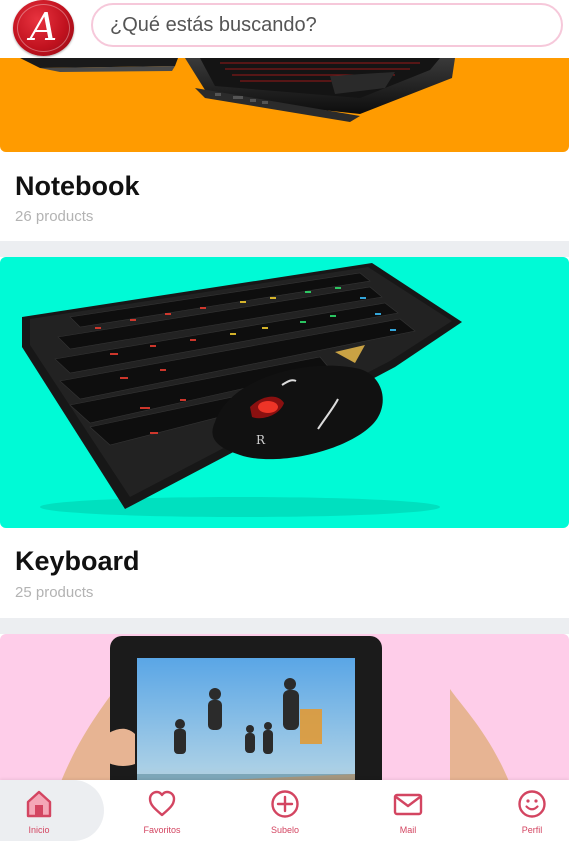  I want to click on nav-label: Subelo, so click(285, 830).